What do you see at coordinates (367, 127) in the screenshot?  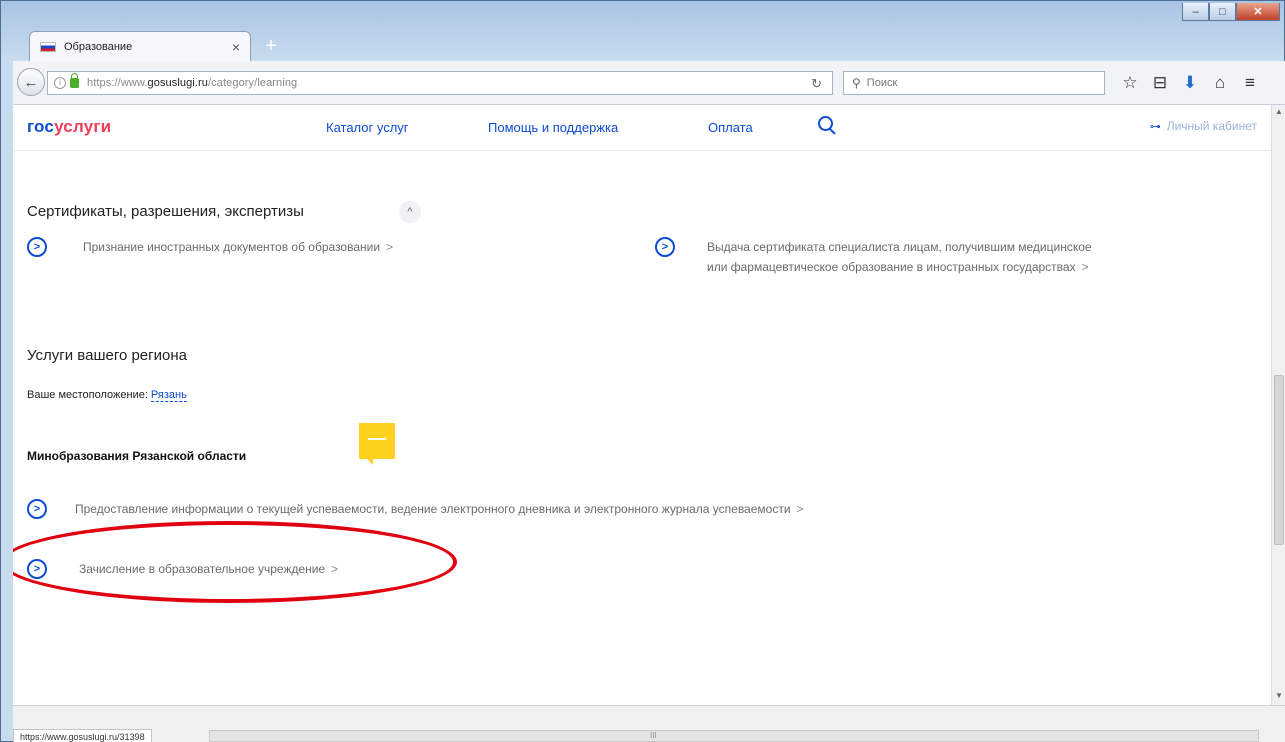 I see `nav-catalog: Каталог услуг` at bounding box center [367, 127].